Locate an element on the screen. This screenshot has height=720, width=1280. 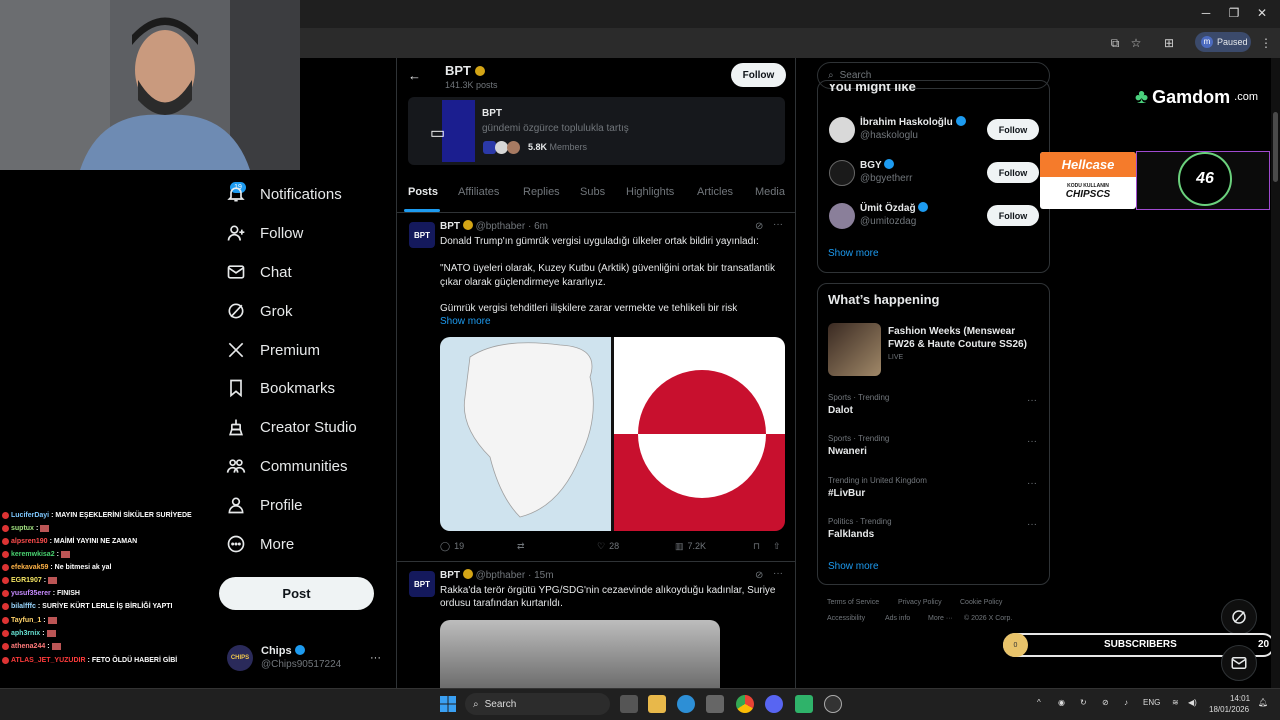
taskbar-date: 18/01/2026 is located at coordinates (1229, 709).